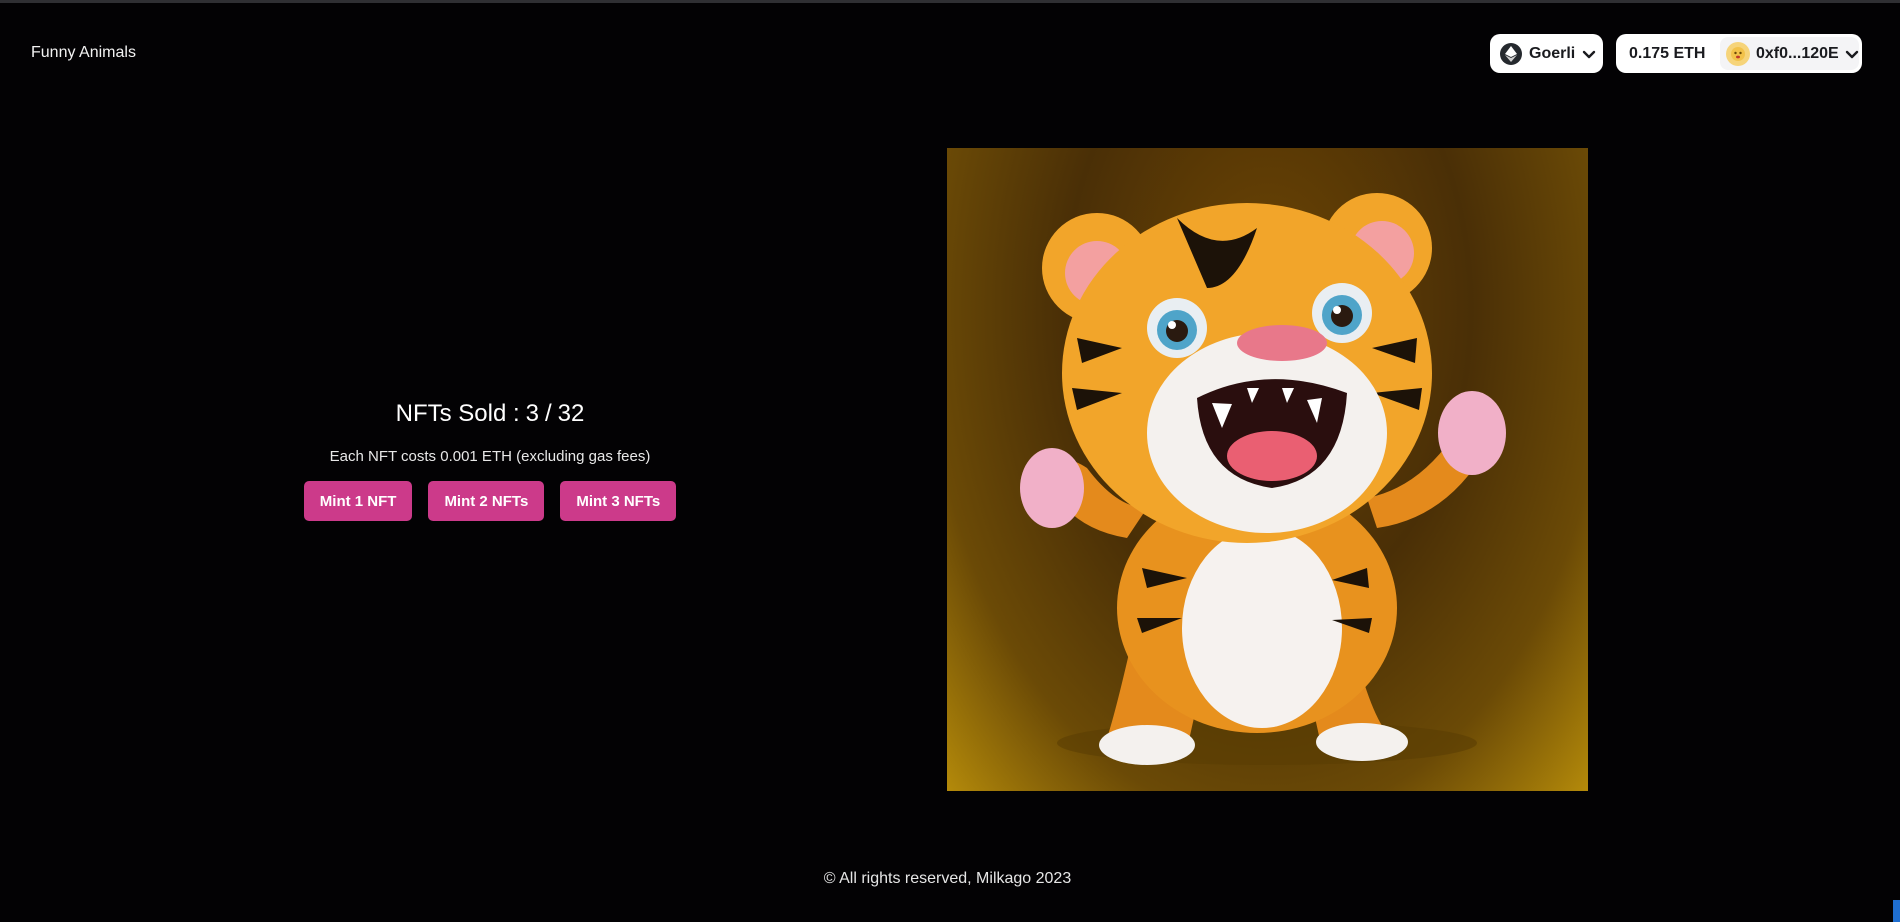  What do you see at coordinates (1511, 53) in the screenshot?
I see `ethereum-icon` at bounding box center [1511, 53].